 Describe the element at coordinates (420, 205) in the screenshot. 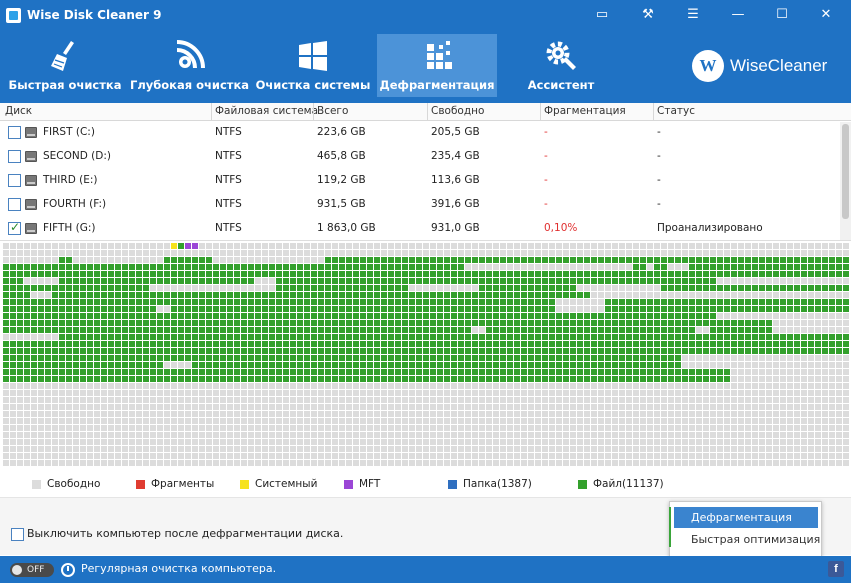

I see `table-row: FOURTH (F:) NTFS 931,5 GB 391,6 GB - -` at that location.